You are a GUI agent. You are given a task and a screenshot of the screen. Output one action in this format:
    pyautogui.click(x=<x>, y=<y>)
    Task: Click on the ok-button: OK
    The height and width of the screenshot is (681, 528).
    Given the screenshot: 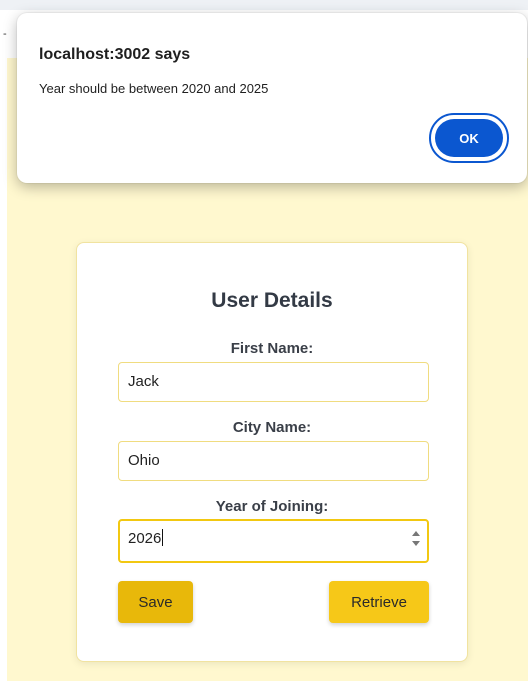 What is the action you would take?
    pyautogui.click(x=469, y=138)
    